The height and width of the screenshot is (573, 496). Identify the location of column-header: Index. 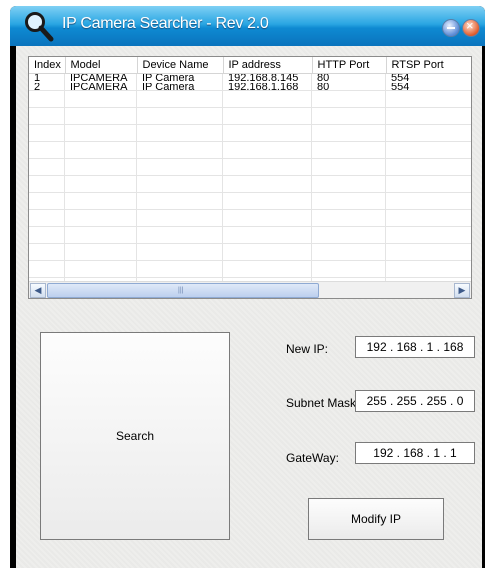
(47, 65).